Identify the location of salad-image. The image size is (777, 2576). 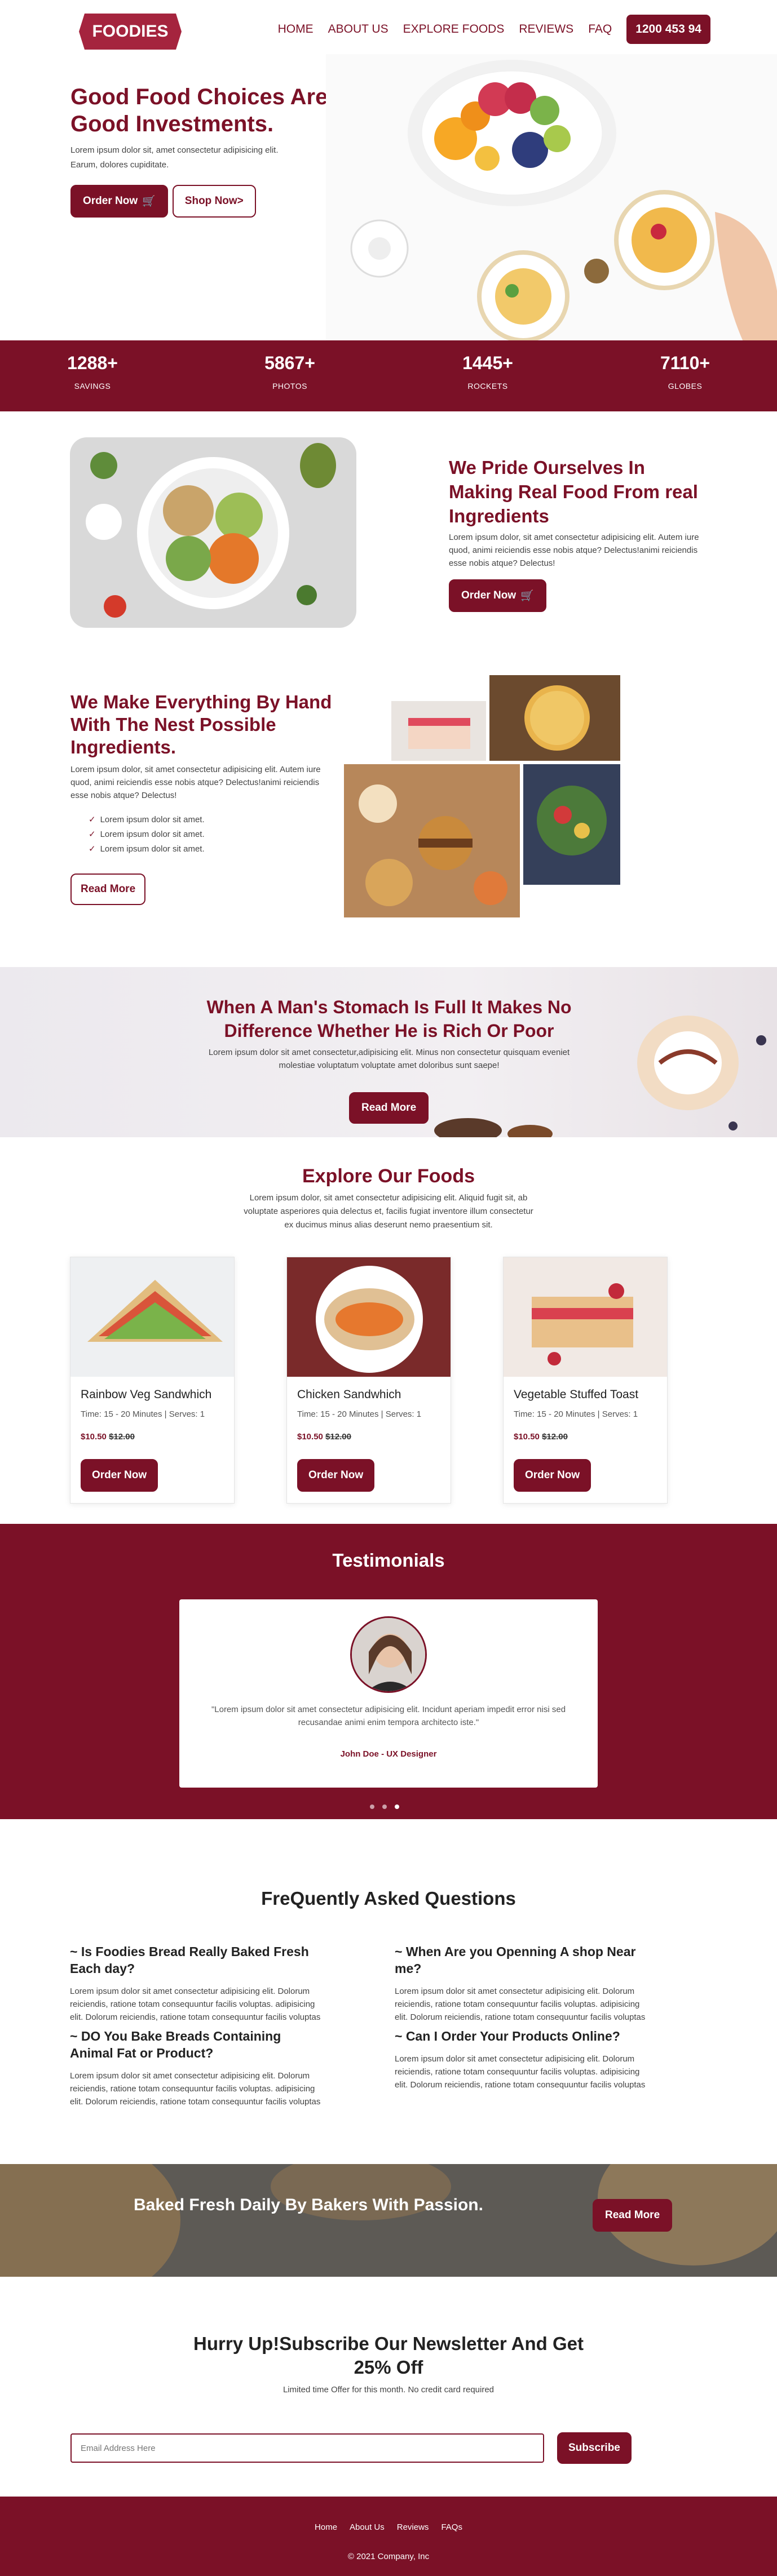
(571, 824).